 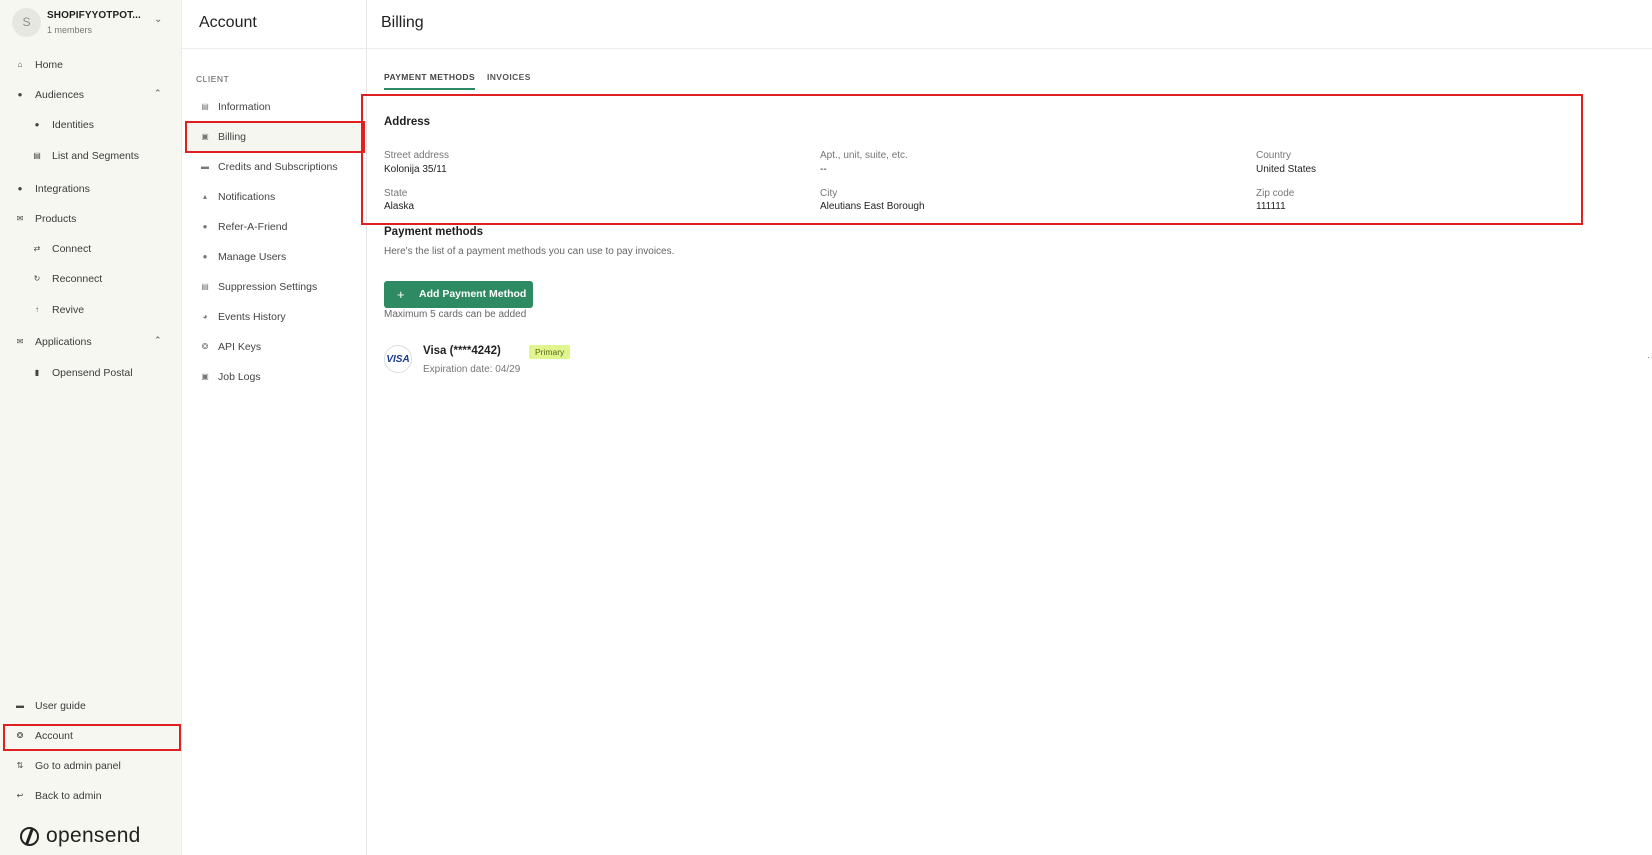 I want to click on address-title: Address, so click(x=407, y=122).